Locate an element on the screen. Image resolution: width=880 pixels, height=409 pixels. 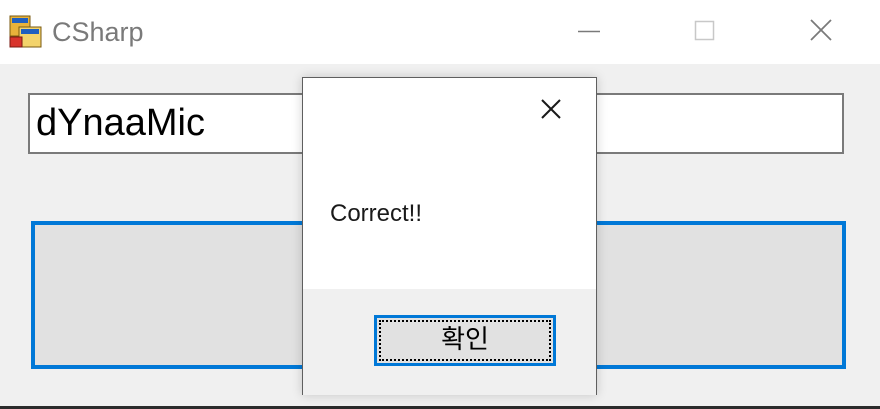
application-icon is located at coordinates (26, 32).